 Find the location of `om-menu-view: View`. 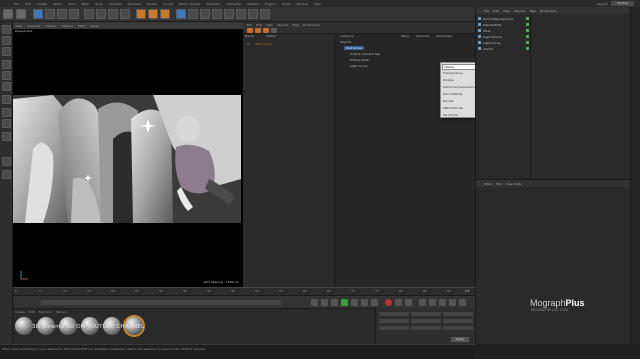

om-menu-view: View is located at coordinates (506, 11).